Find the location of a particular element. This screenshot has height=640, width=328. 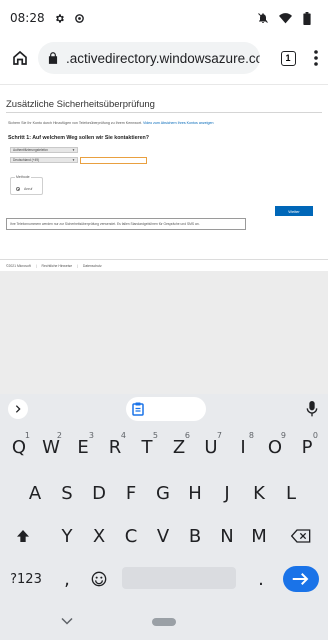

tab-count: 1 is located at coordinates (288, 58).